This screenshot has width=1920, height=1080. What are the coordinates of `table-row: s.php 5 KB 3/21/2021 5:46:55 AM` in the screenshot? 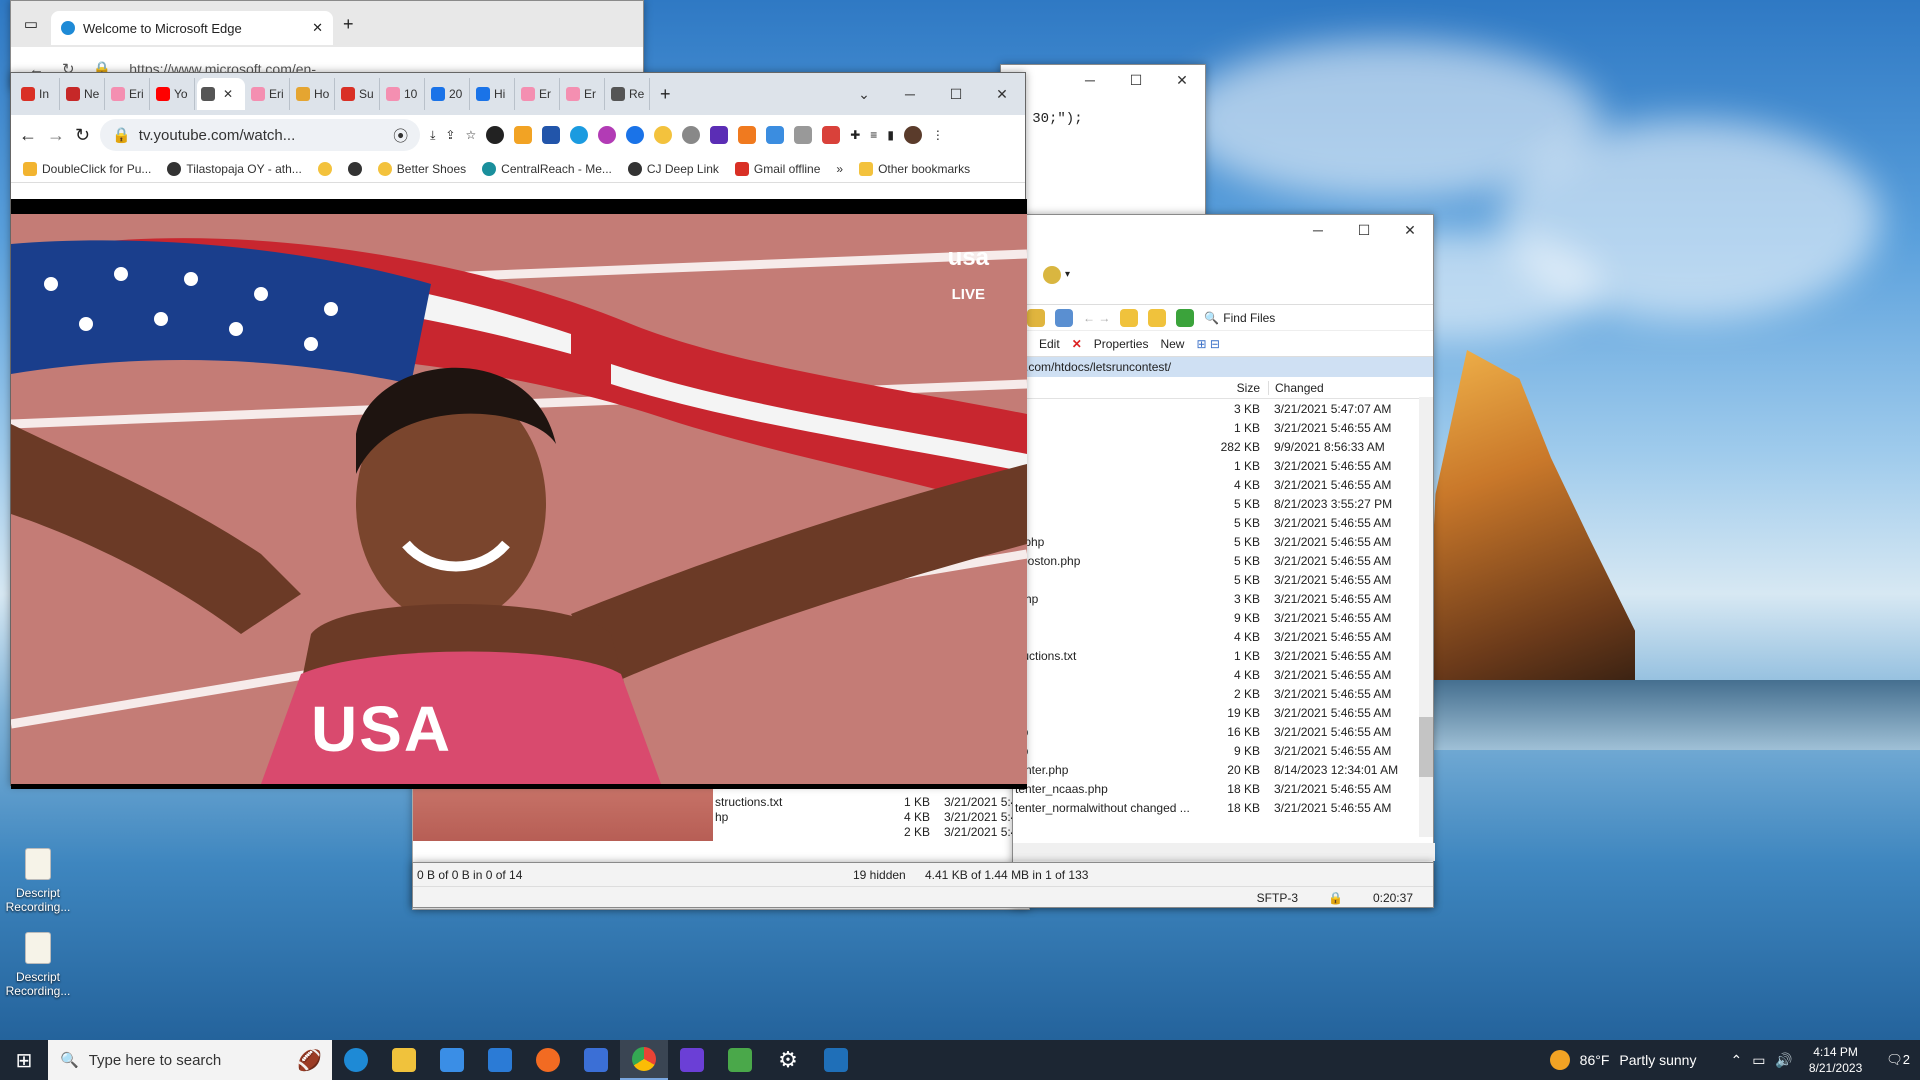 It's located at (1223, 541).